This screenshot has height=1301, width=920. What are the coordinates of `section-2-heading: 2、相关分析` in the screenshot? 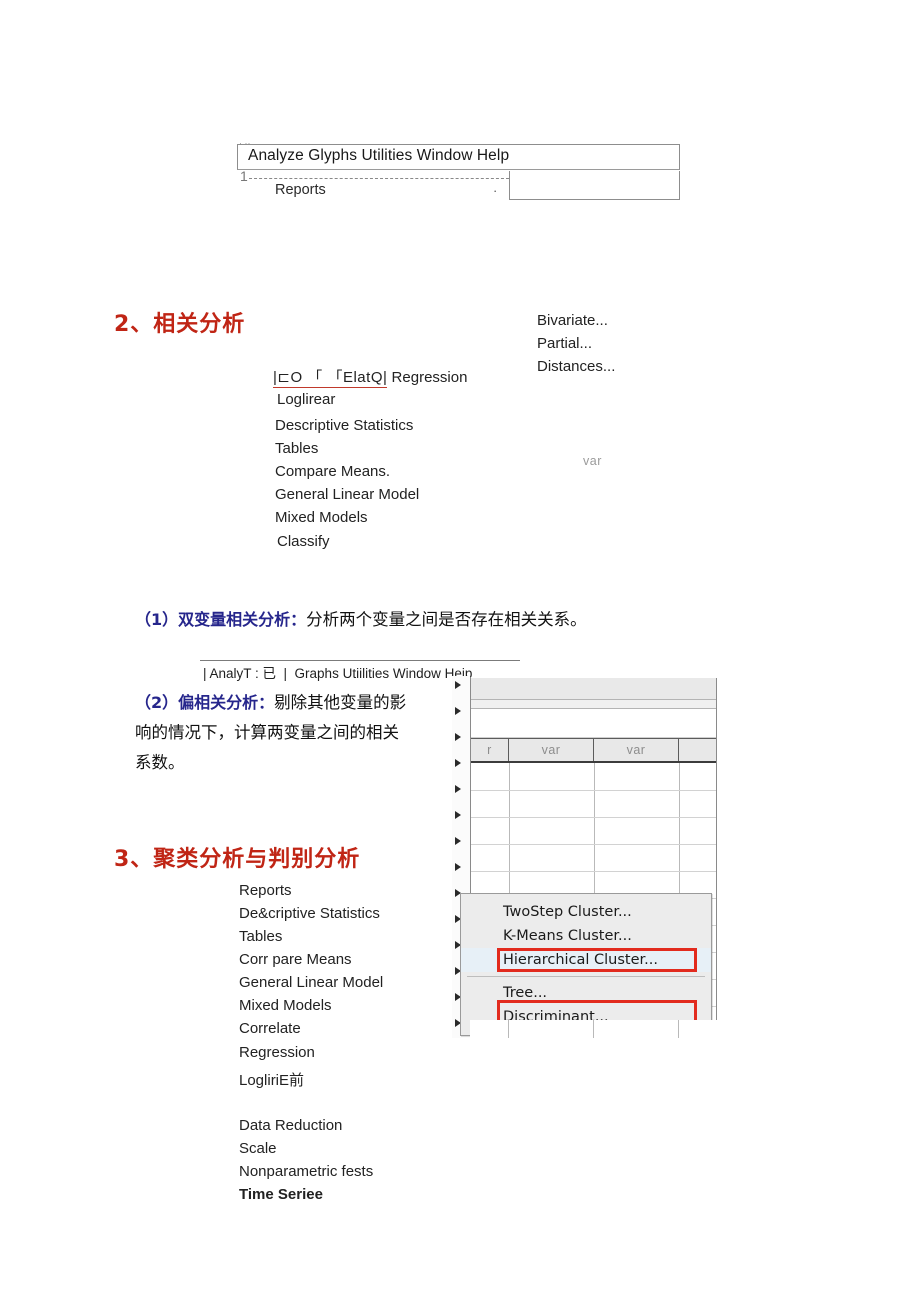 It's located at (180, 324).